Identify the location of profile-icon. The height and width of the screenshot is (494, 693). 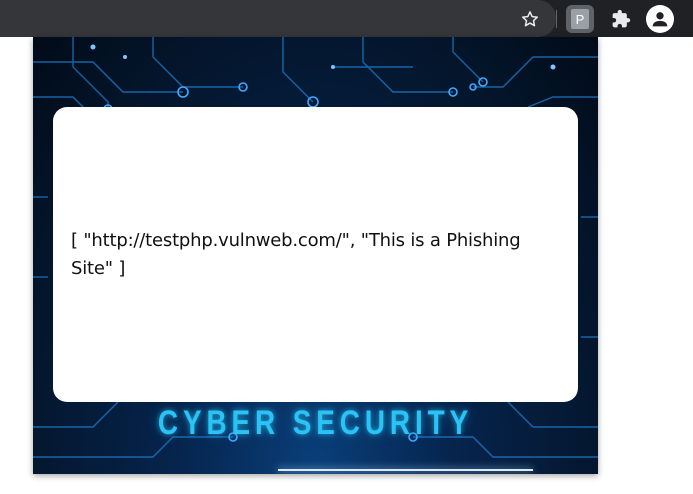
(660, 19).